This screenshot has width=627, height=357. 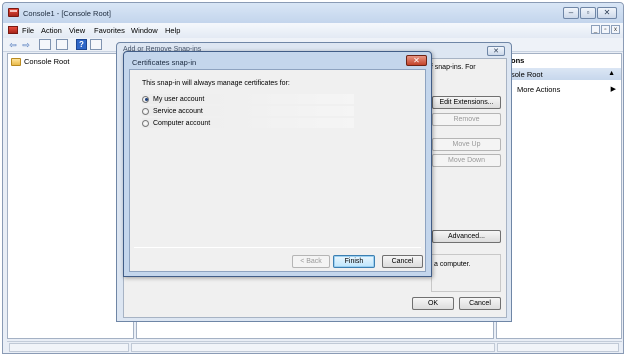 What do you see at coordinates (26, 45) in the screenshot?
I see `forward-arrow-icon: ⇨` at bounding box center [26, 45].